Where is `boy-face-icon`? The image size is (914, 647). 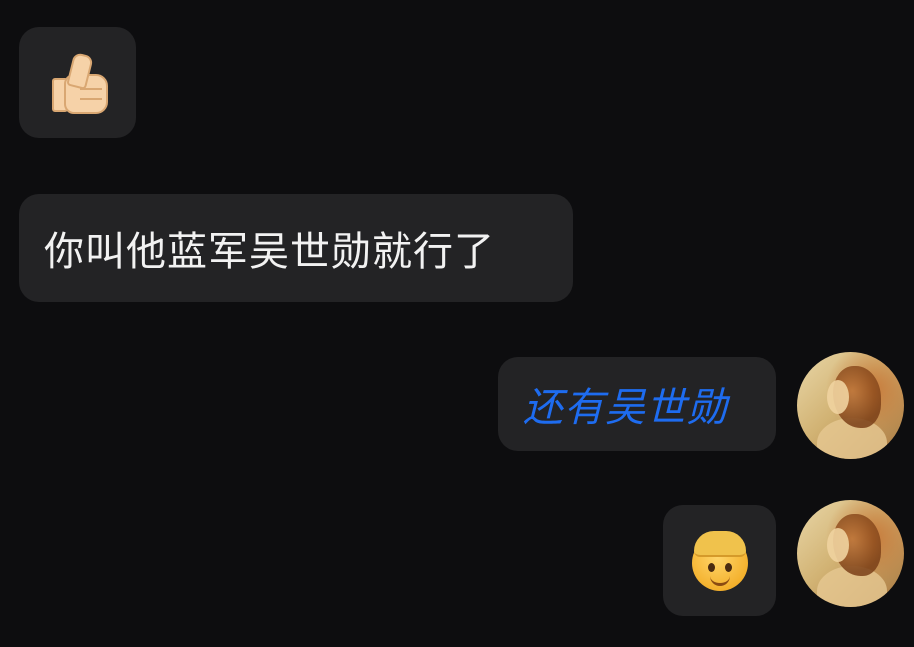 boy-face-icon is located at coordinates (720, 561).